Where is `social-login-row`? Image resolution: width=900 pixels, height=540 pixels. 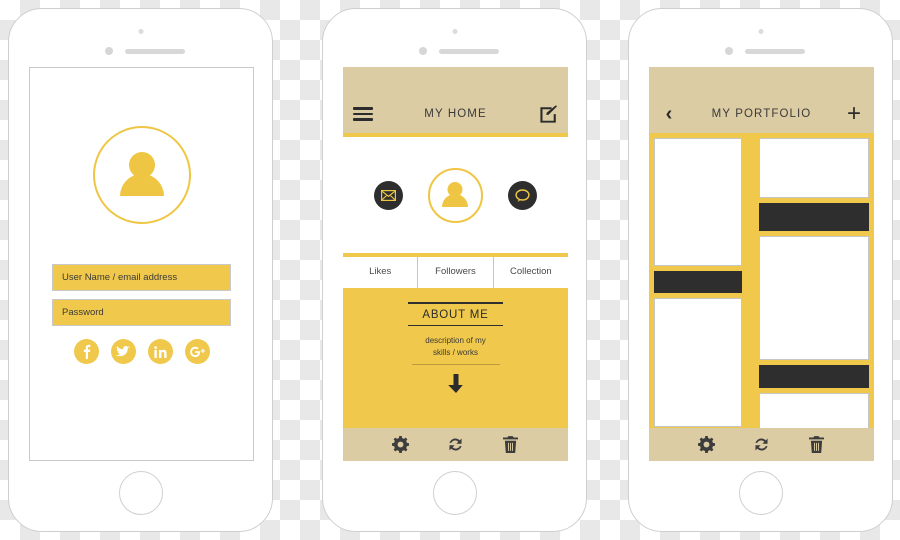
social-login-row is located at coordinates (141, 351).